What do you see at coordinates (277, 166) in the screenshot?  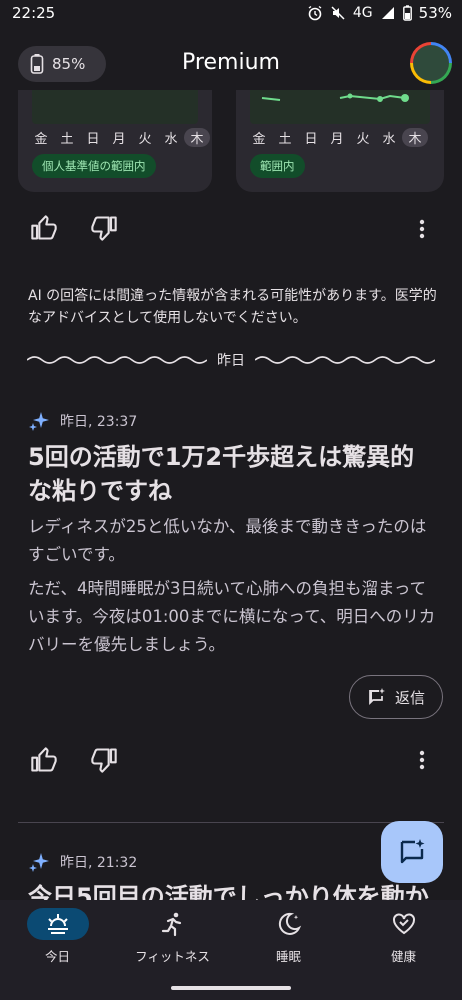 I see `range-badge: 範囲内` at bounding box center [277, 166].